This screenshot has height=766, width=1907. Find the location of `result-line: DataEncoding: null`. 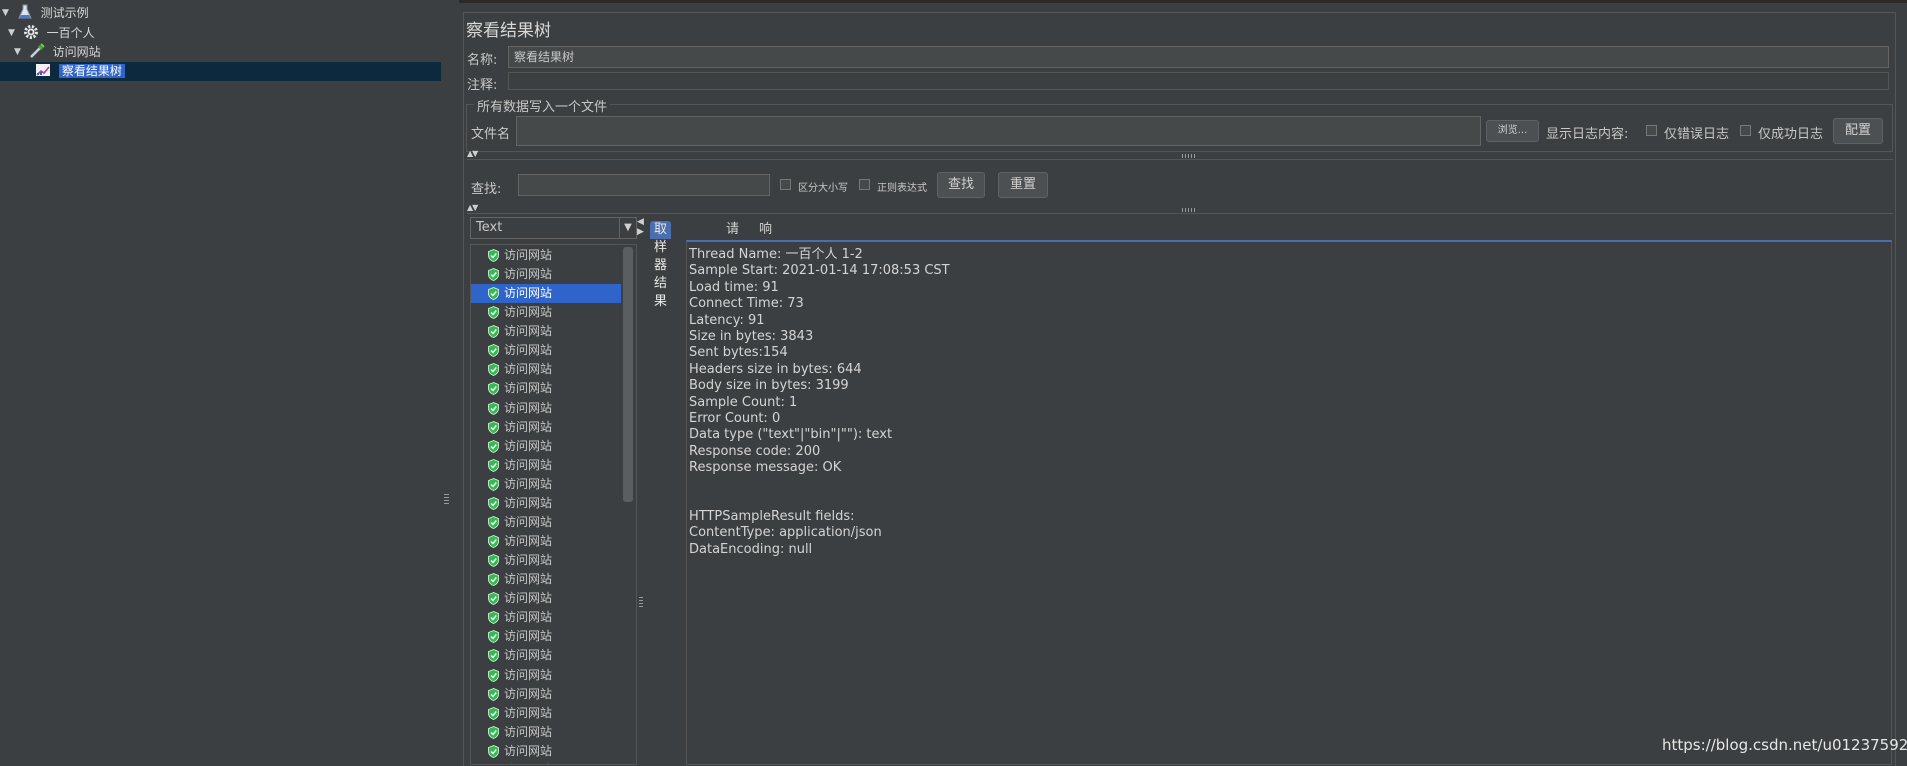

result-line: DataEncoding: null is located at coordinates (751, 549).